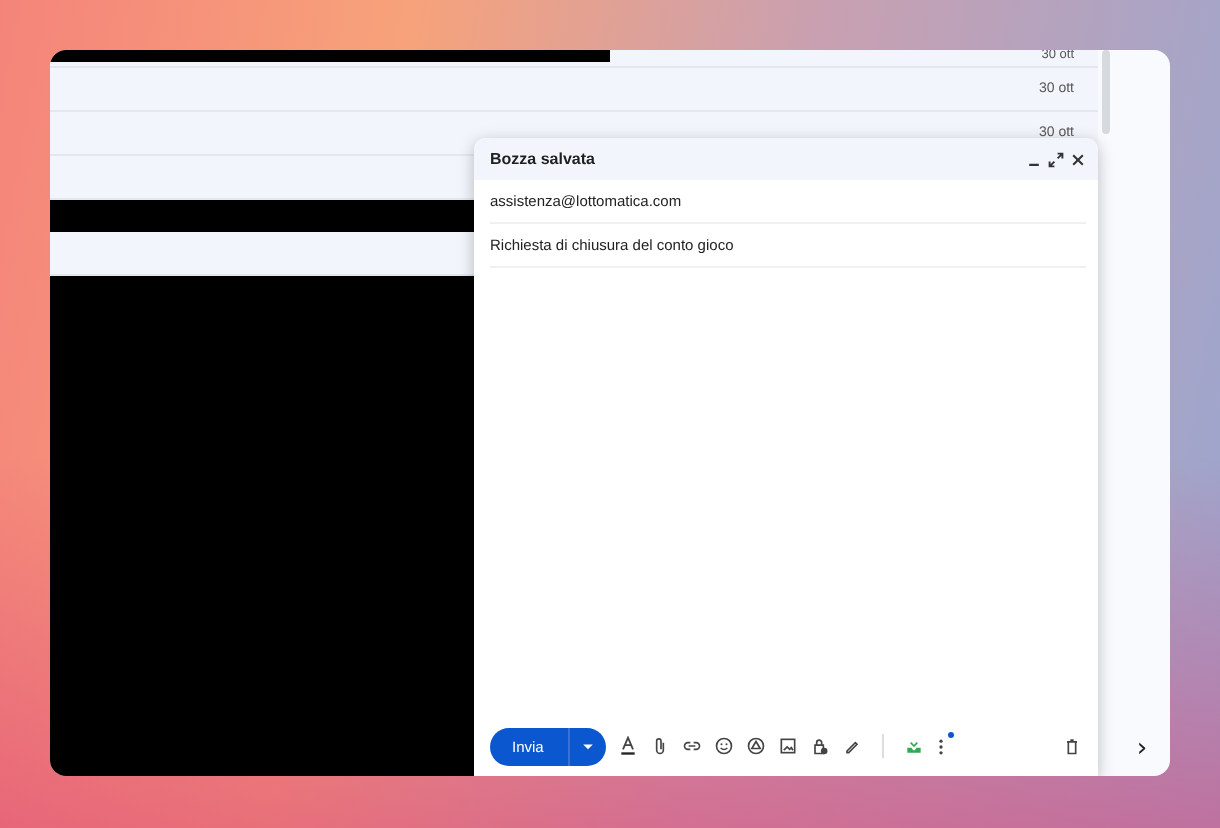  I want to click on compose-title: Bozza salvata, so click(542, 159).